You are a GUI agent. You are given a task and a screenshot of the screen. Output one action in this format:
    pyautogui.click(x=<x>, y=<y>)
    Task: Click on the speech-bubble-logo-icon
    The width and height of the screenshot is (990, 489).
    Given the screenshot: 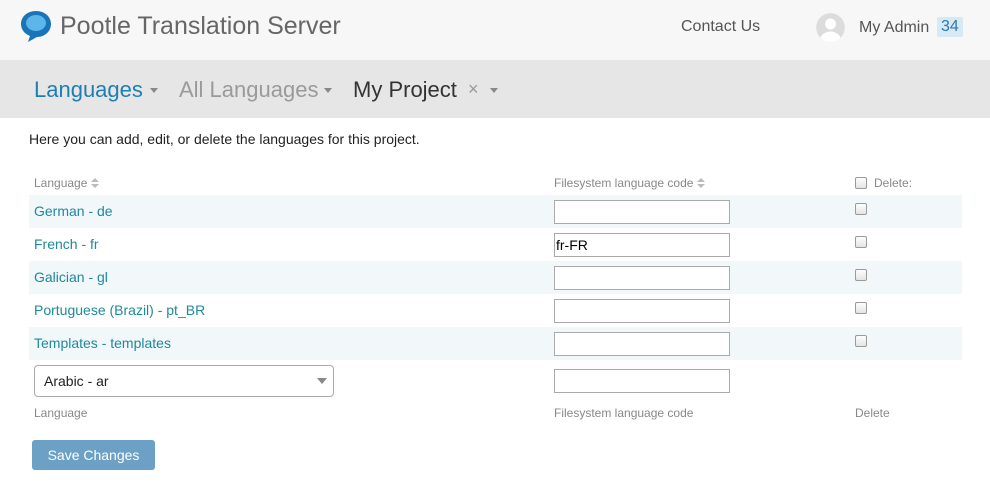 What is the action you would take?
    pyautogui.click(x=36, y=26)
    